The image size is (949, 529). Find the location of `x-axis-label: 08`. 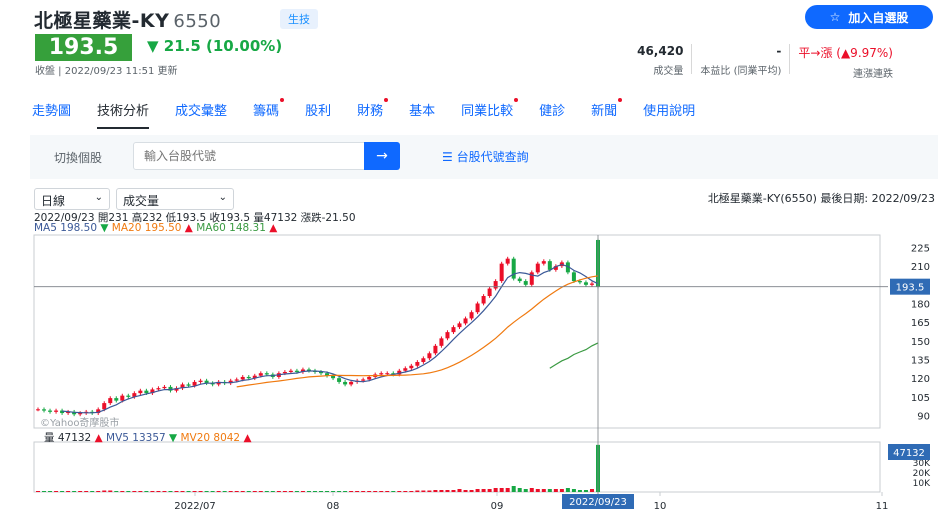

x-axis-label: 08 is located at coordinates (333, 506).